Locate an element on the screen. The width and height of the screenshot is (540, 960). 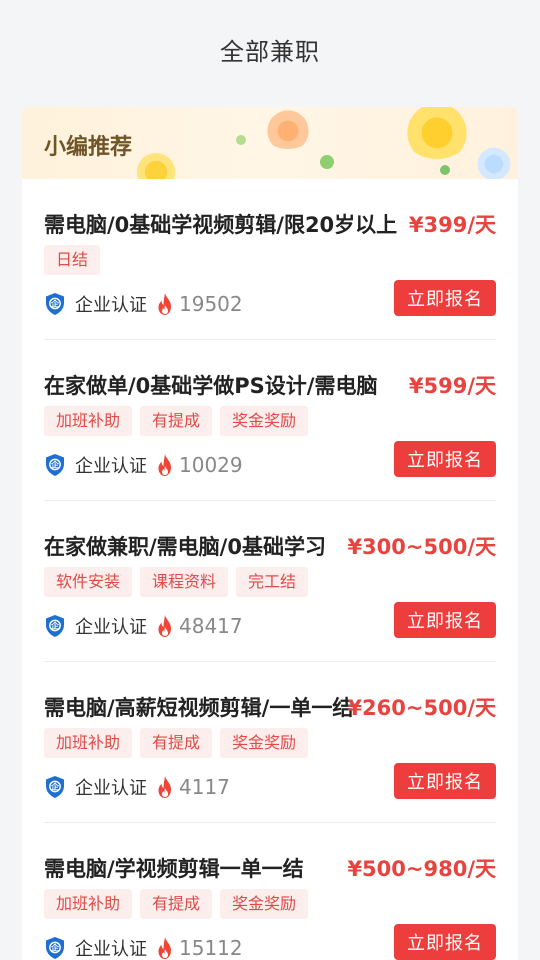
page-title: 全部兼职 is located at coordinates (270, 51).